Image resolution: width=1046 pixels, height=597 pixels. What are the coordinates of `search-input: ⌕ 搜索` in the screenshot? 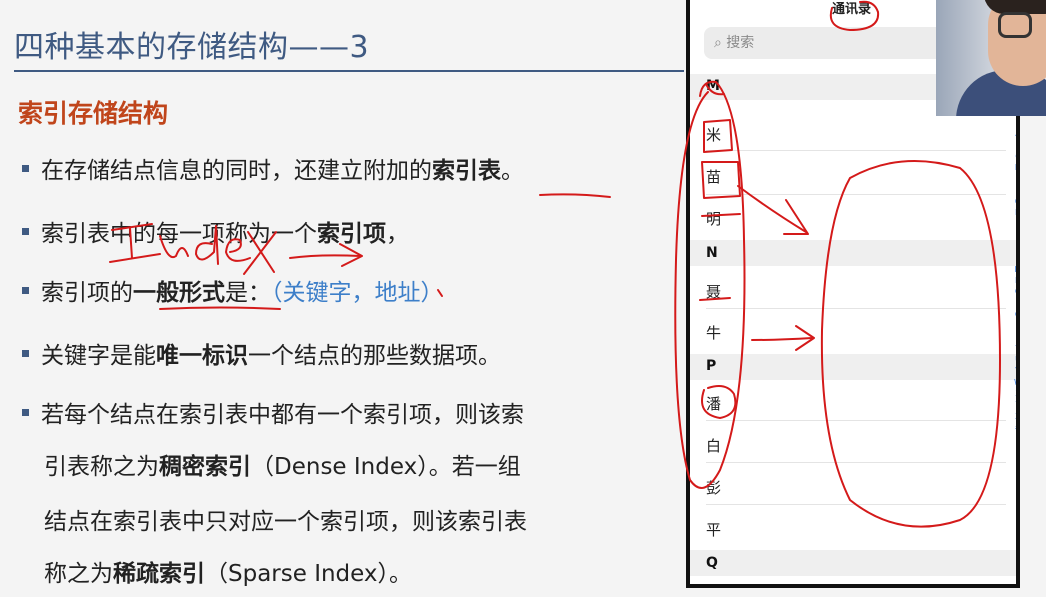 It's located at (824, 43).